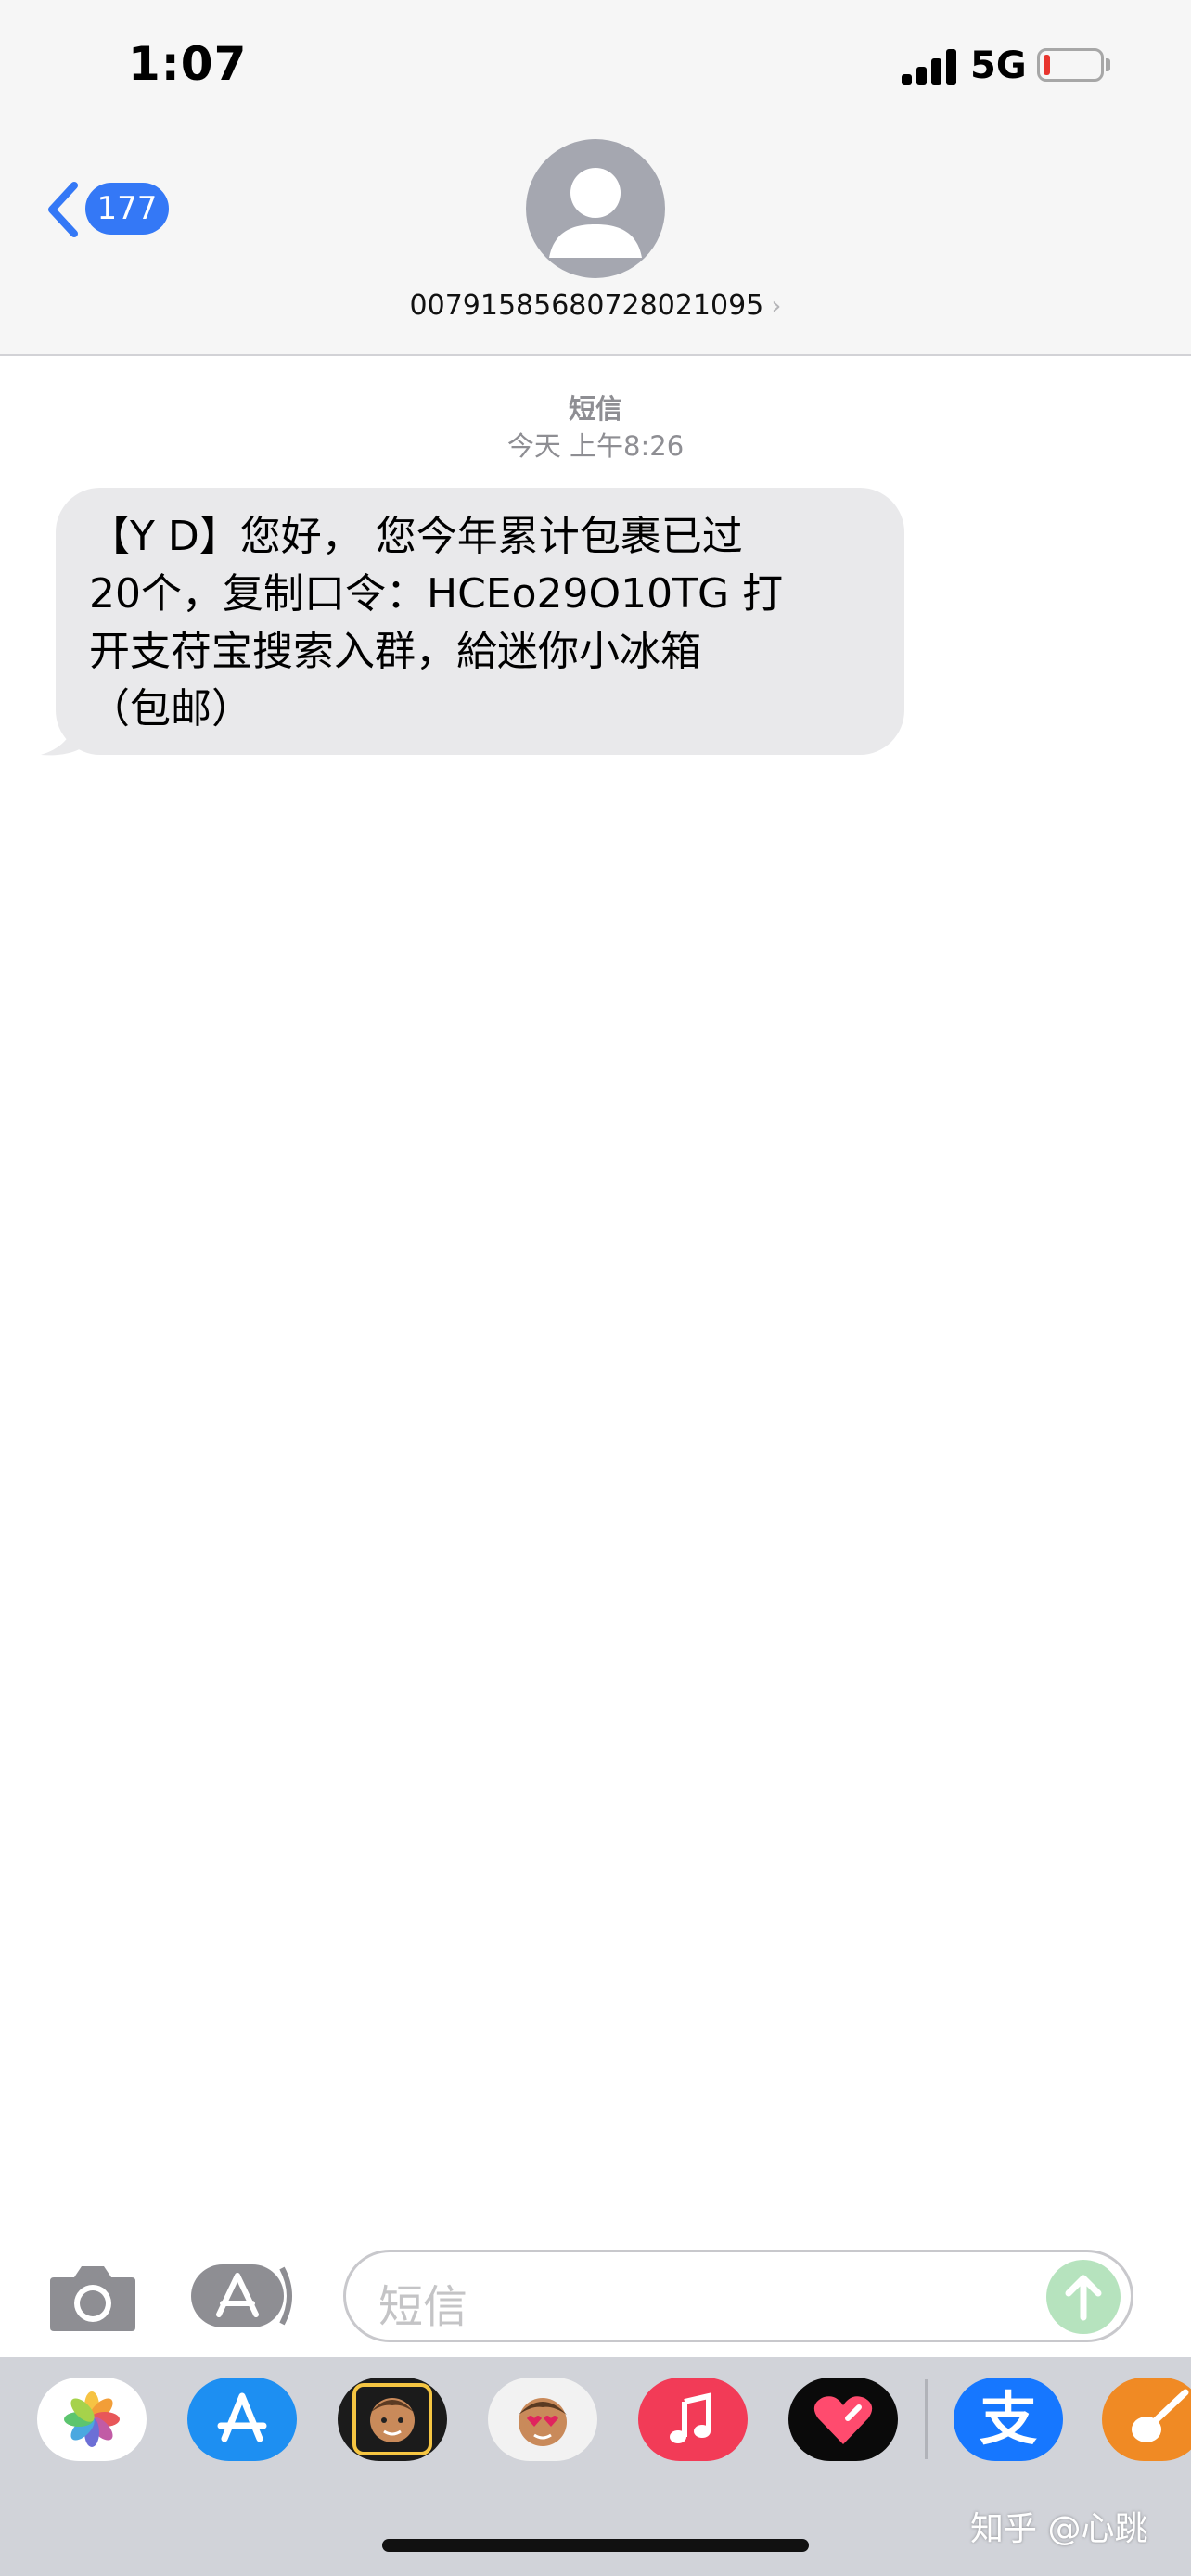 Image resolution: width=1191 pixels, height=2576 pixels. I want to click on send-button, so click(1084, 2297).